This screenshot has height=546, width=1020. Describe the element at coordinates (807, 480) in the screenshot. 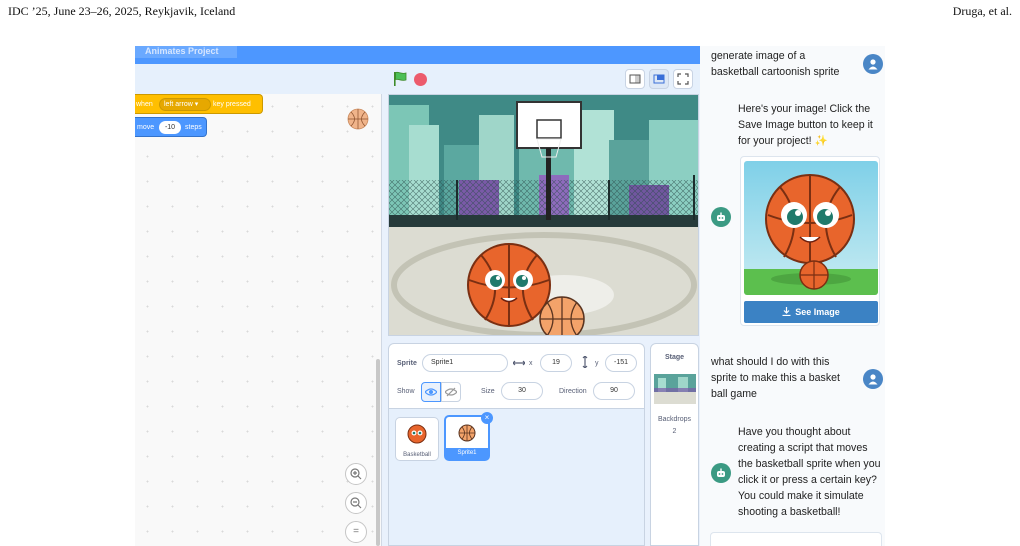

I see `chat-line: click it or press a certain key?` at that location.